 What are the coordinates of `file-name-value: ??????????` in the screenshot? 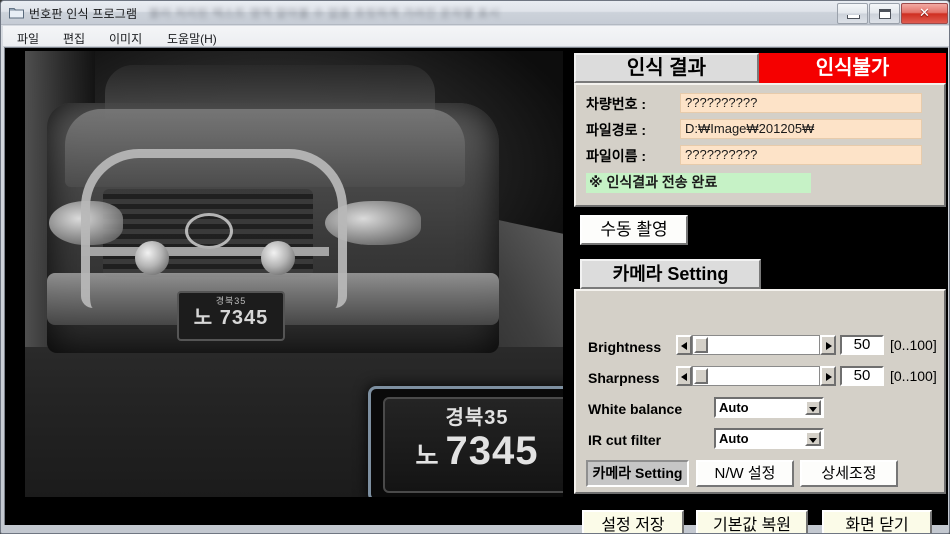 It's located at (801, 155).